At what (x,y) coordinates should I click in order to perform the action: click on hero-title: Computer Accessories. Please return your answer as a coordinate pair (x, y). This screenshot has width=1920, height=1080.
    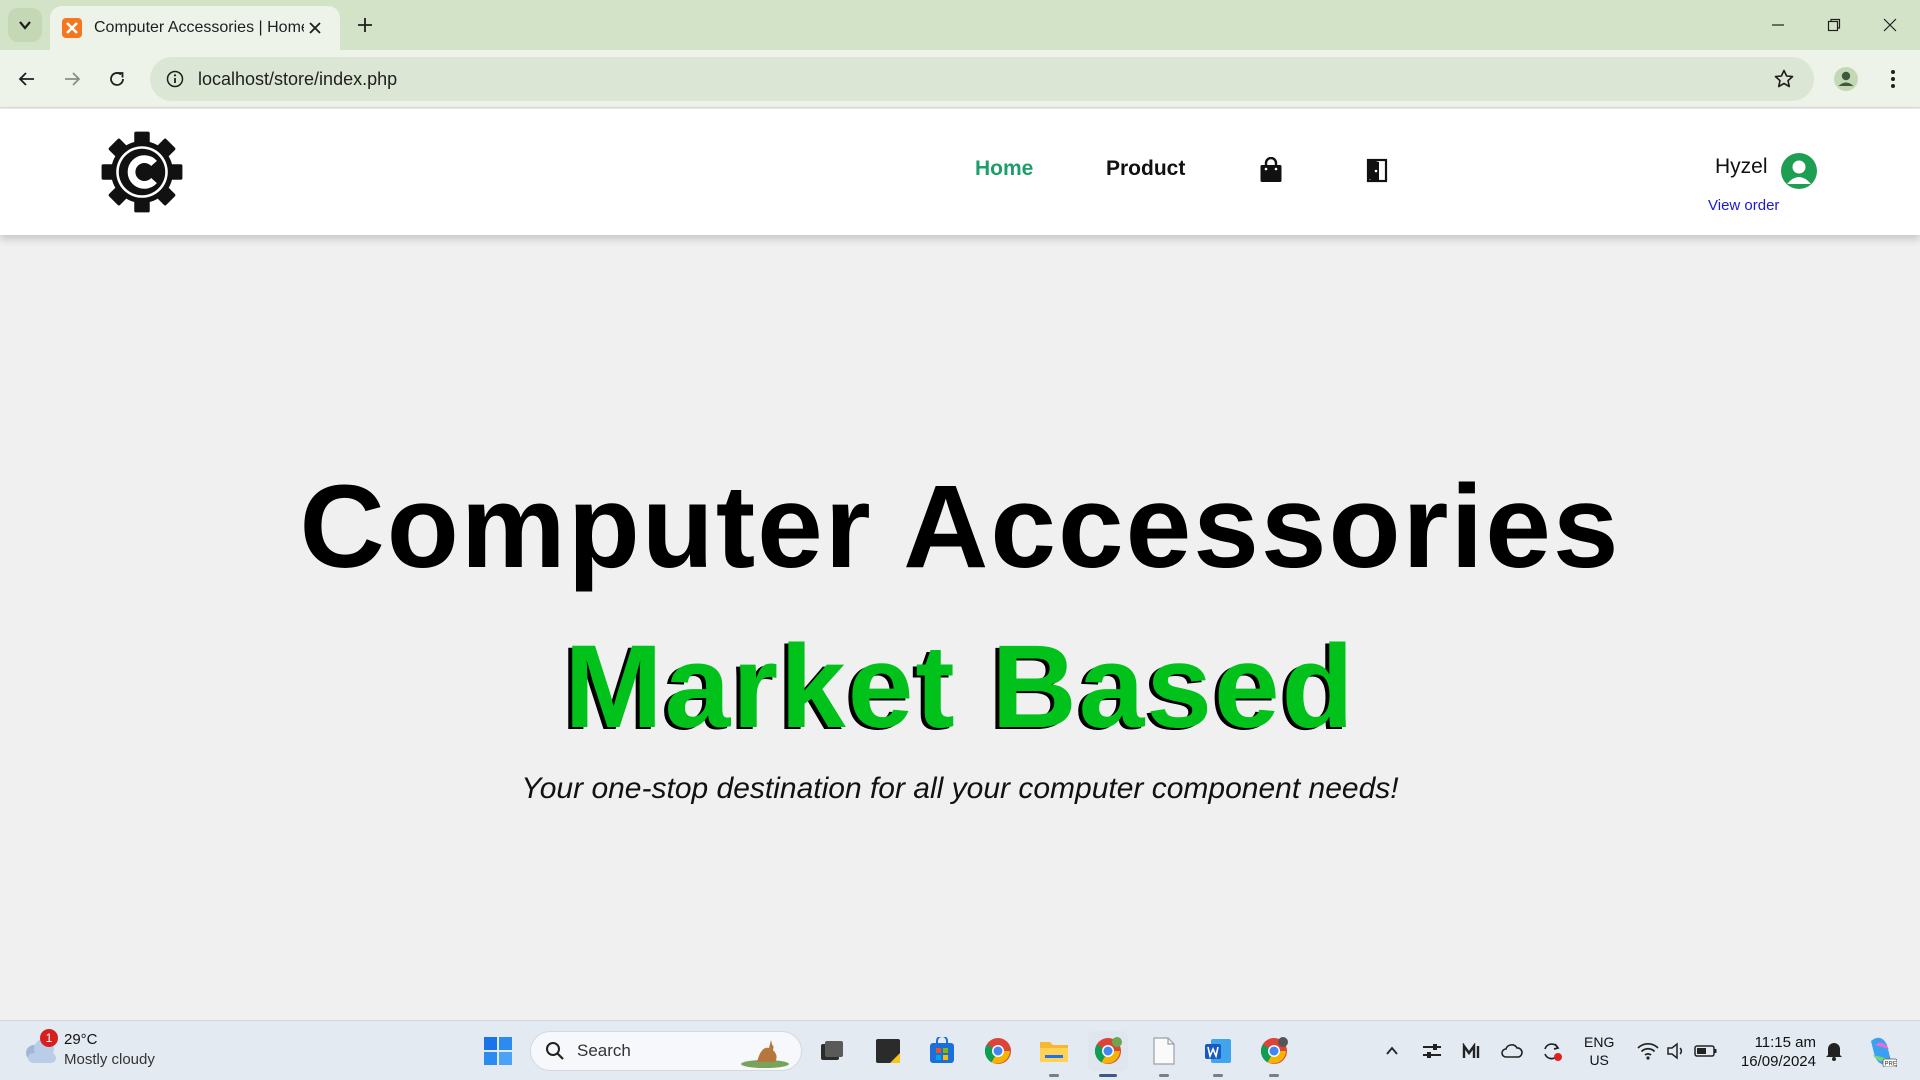
    Looking at the image, I should click on (960, 527).